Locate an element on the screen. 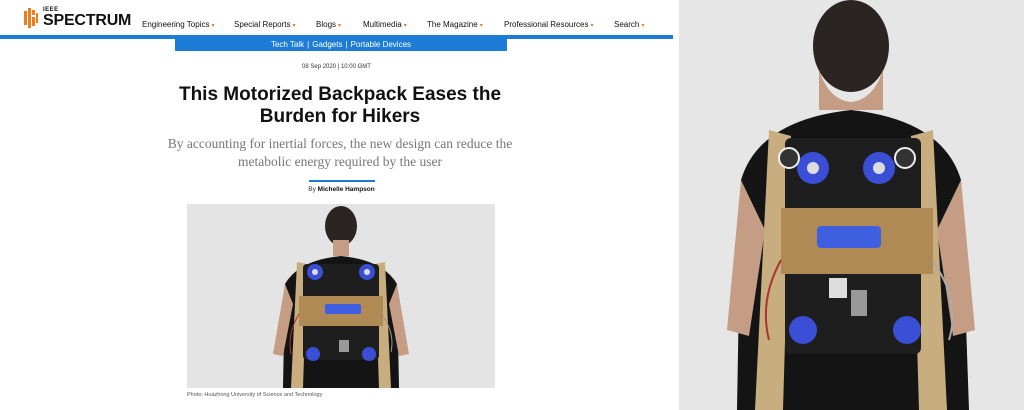  nav-the-magazine: The Magazine ▾ is located at coordinates (455, 24).